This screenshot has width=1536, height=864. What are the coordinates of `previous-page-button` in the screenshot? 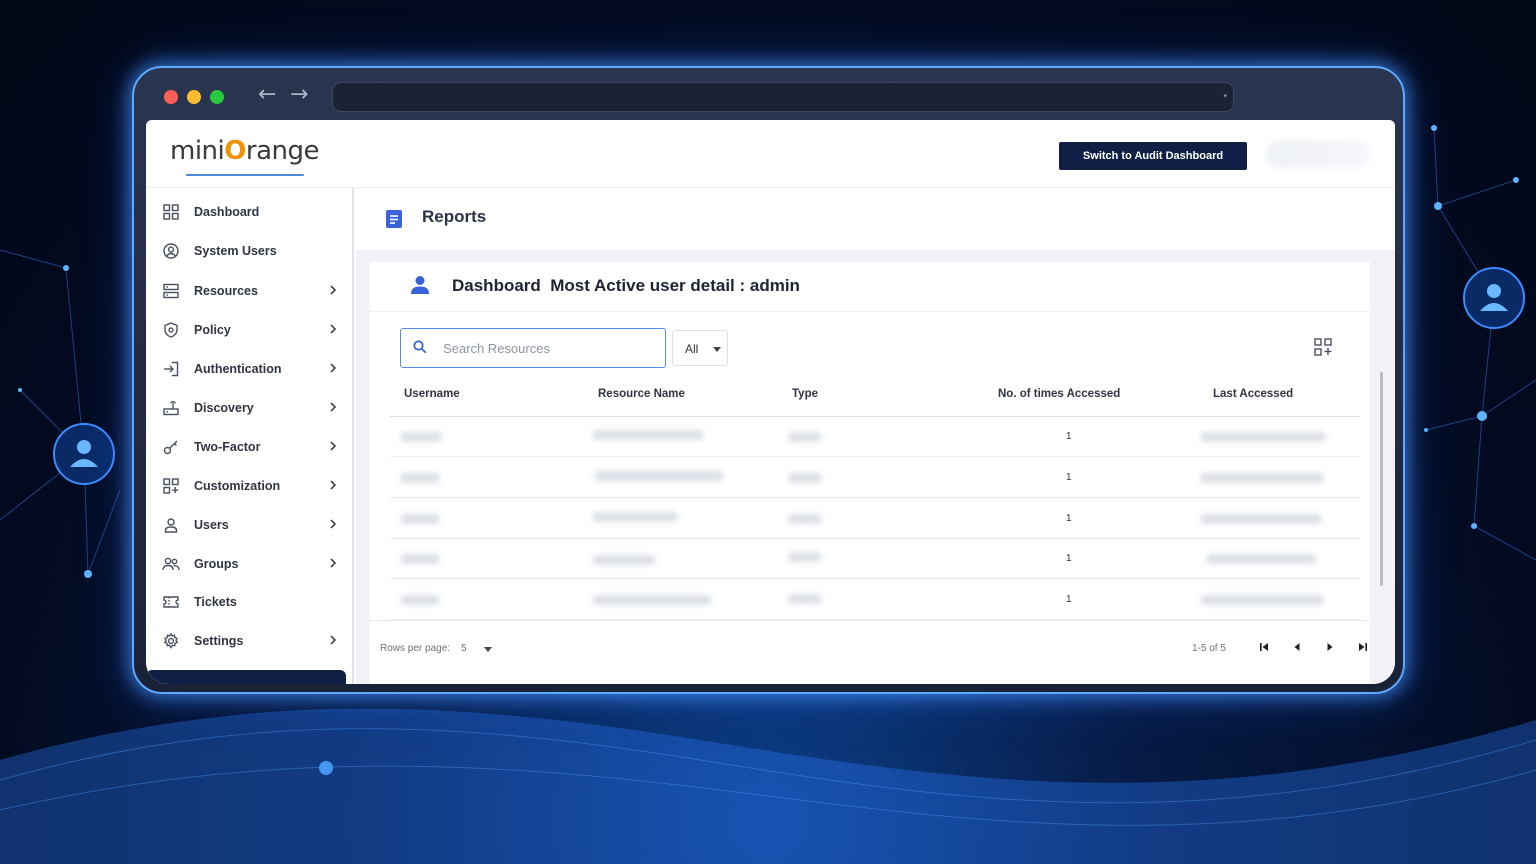 It's located at (1297, 647).